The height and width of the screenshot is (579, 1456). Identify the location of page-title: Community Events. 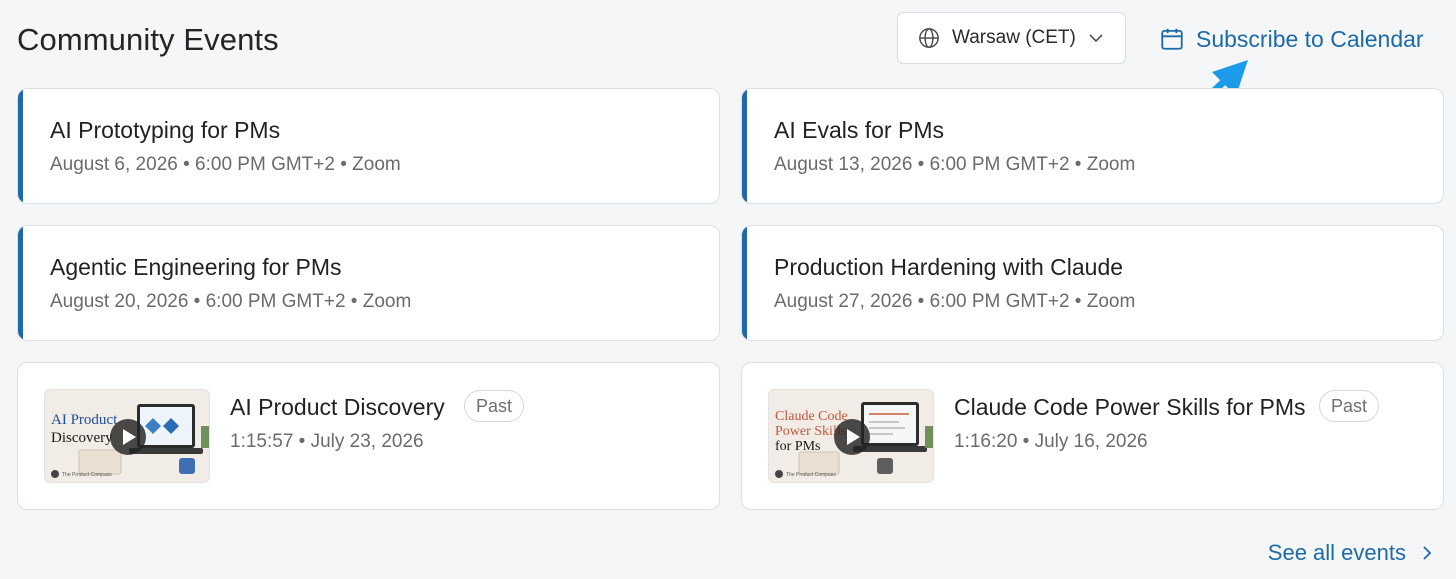
(148, 39).